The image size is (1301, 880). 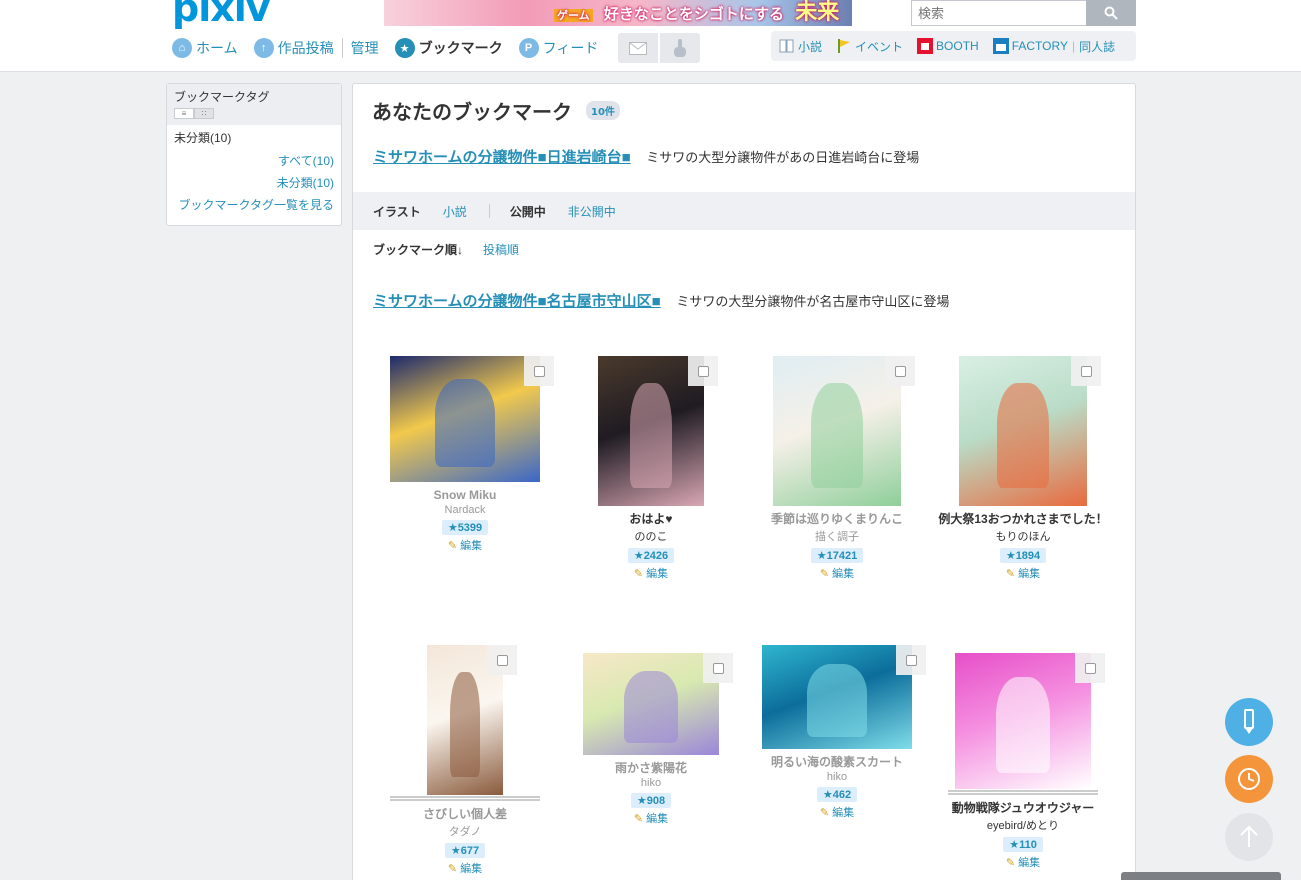 What do you see at coordinates (204, 113) in the screenshot?
I see `grid-view-icon: ∷` at bounding box center [204, 113].